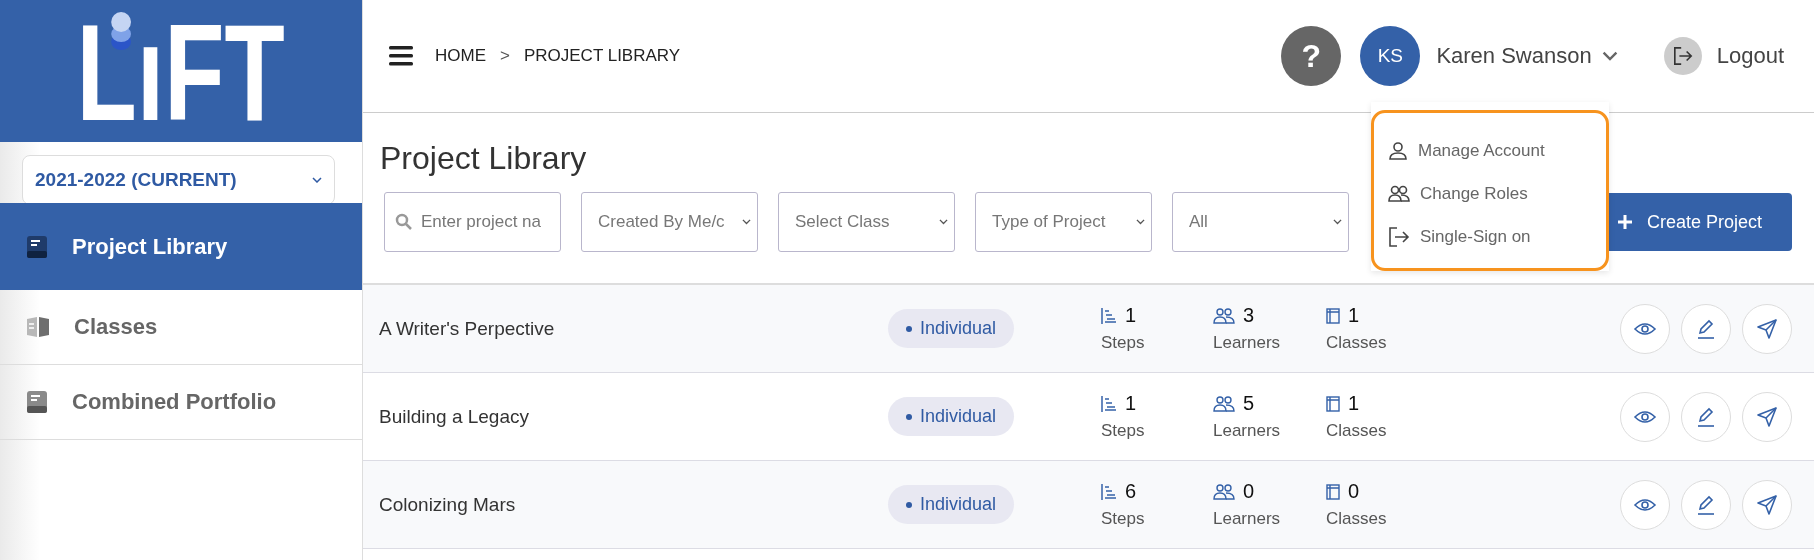 The image size is (1814, 560). I want to click on search-icon, so click(404, 222).